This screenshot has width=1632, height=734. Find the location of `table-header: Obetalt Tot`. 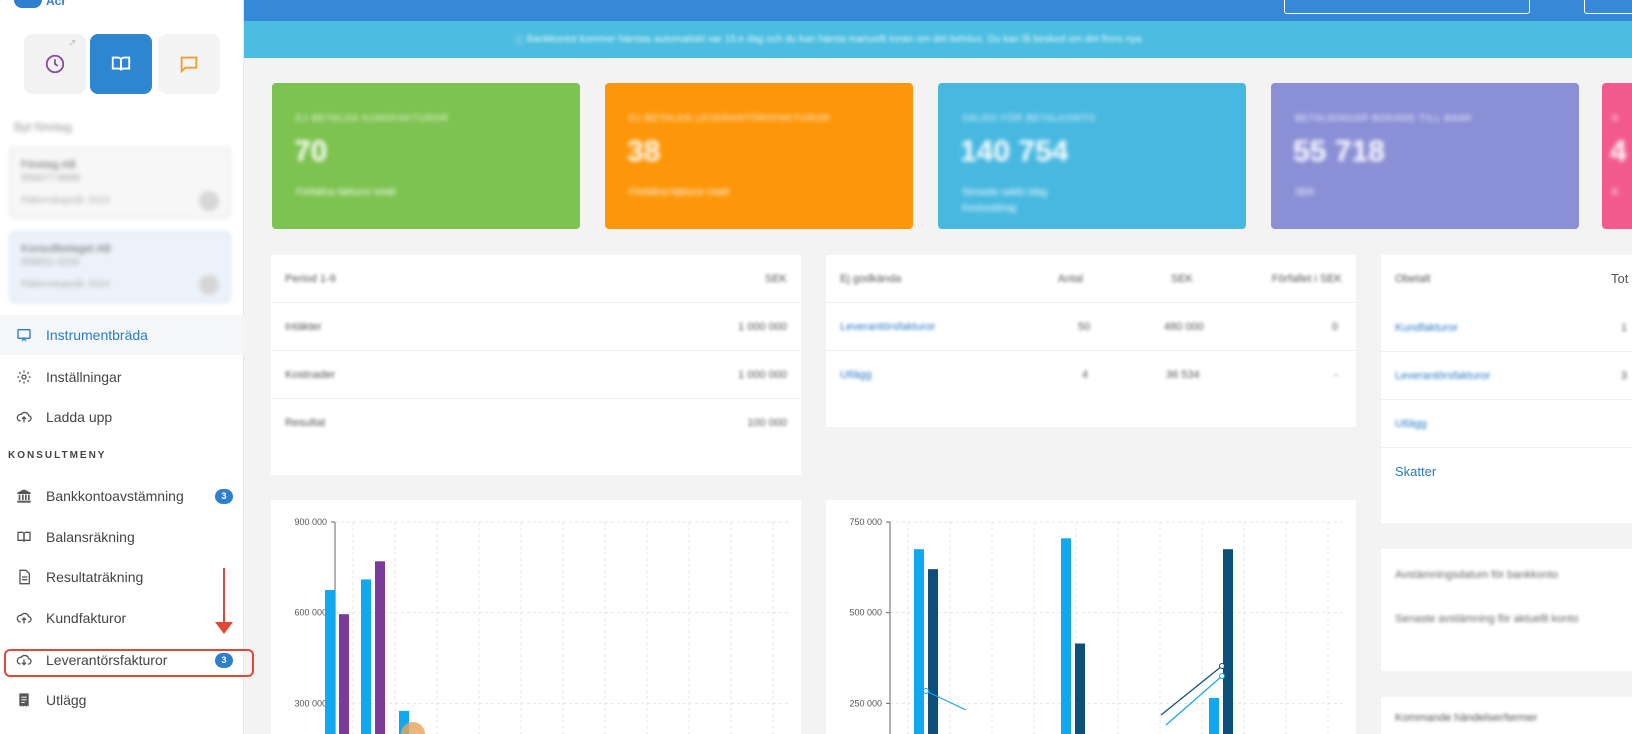

table-header: Obetalt Tot is located at coordinates (1512, 278).